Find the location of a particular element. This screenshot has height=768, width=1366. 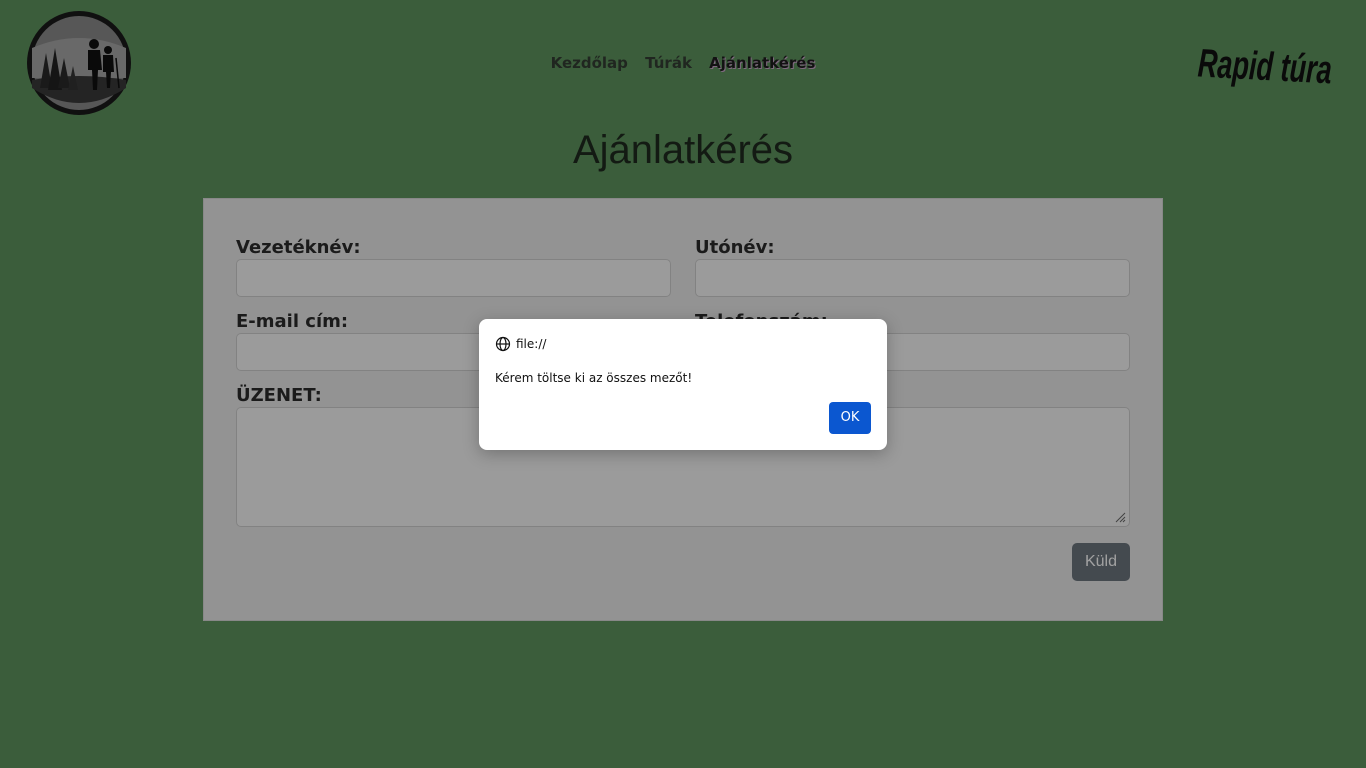

ok-button: OK is located at coordinates (850, 418).